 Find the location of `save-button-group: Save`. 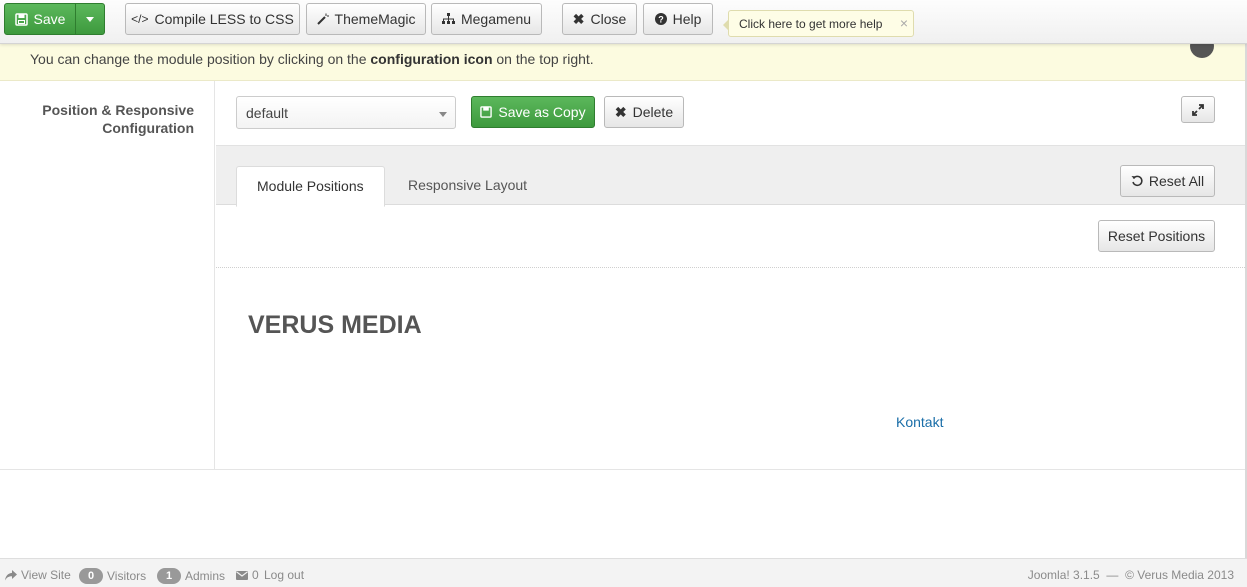

save-button-group: Save is located at coordinates (54, 19).